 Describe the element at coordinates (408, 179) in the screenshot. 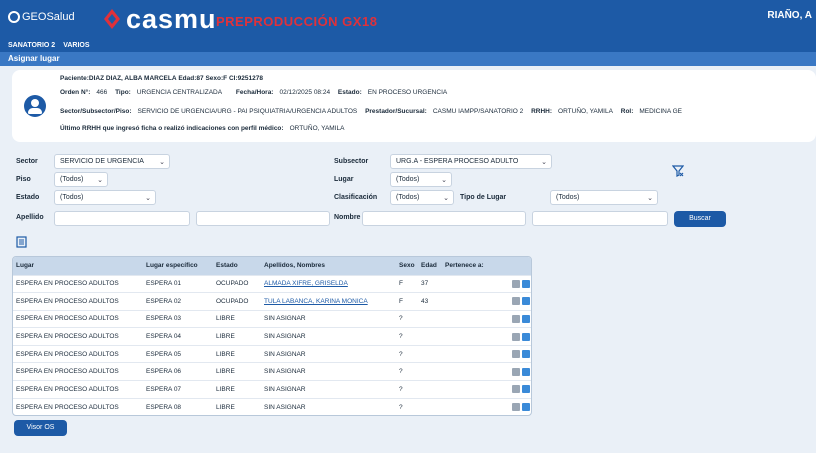

I see `lugar-select-value: (Todos)` at that location.